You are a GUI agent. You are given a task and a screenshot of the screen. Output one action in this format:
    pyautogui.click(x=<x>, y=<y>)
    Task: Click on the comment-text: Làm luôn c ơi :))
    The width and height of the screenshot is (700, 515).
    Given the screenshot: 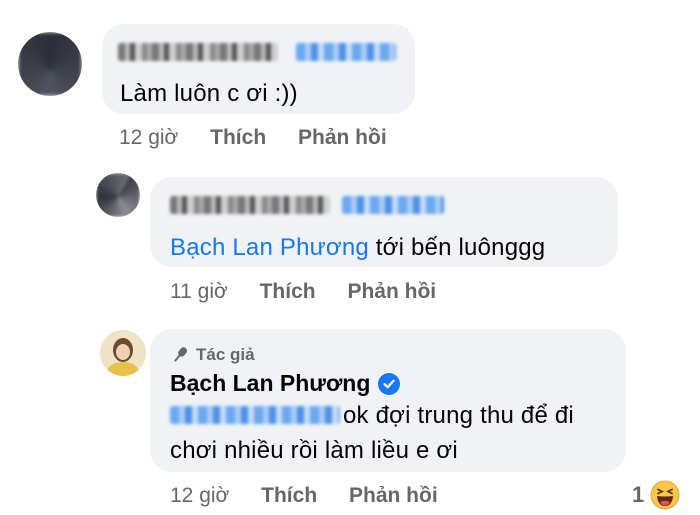 What is the action you would take?
    pyautogui.click(x=209, y=93)
    